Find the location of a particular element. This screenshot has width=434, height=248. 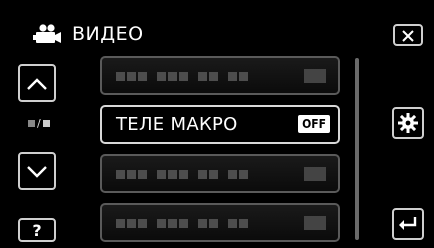

page-title: ВИДЕО is located at coordinates (108, 34).